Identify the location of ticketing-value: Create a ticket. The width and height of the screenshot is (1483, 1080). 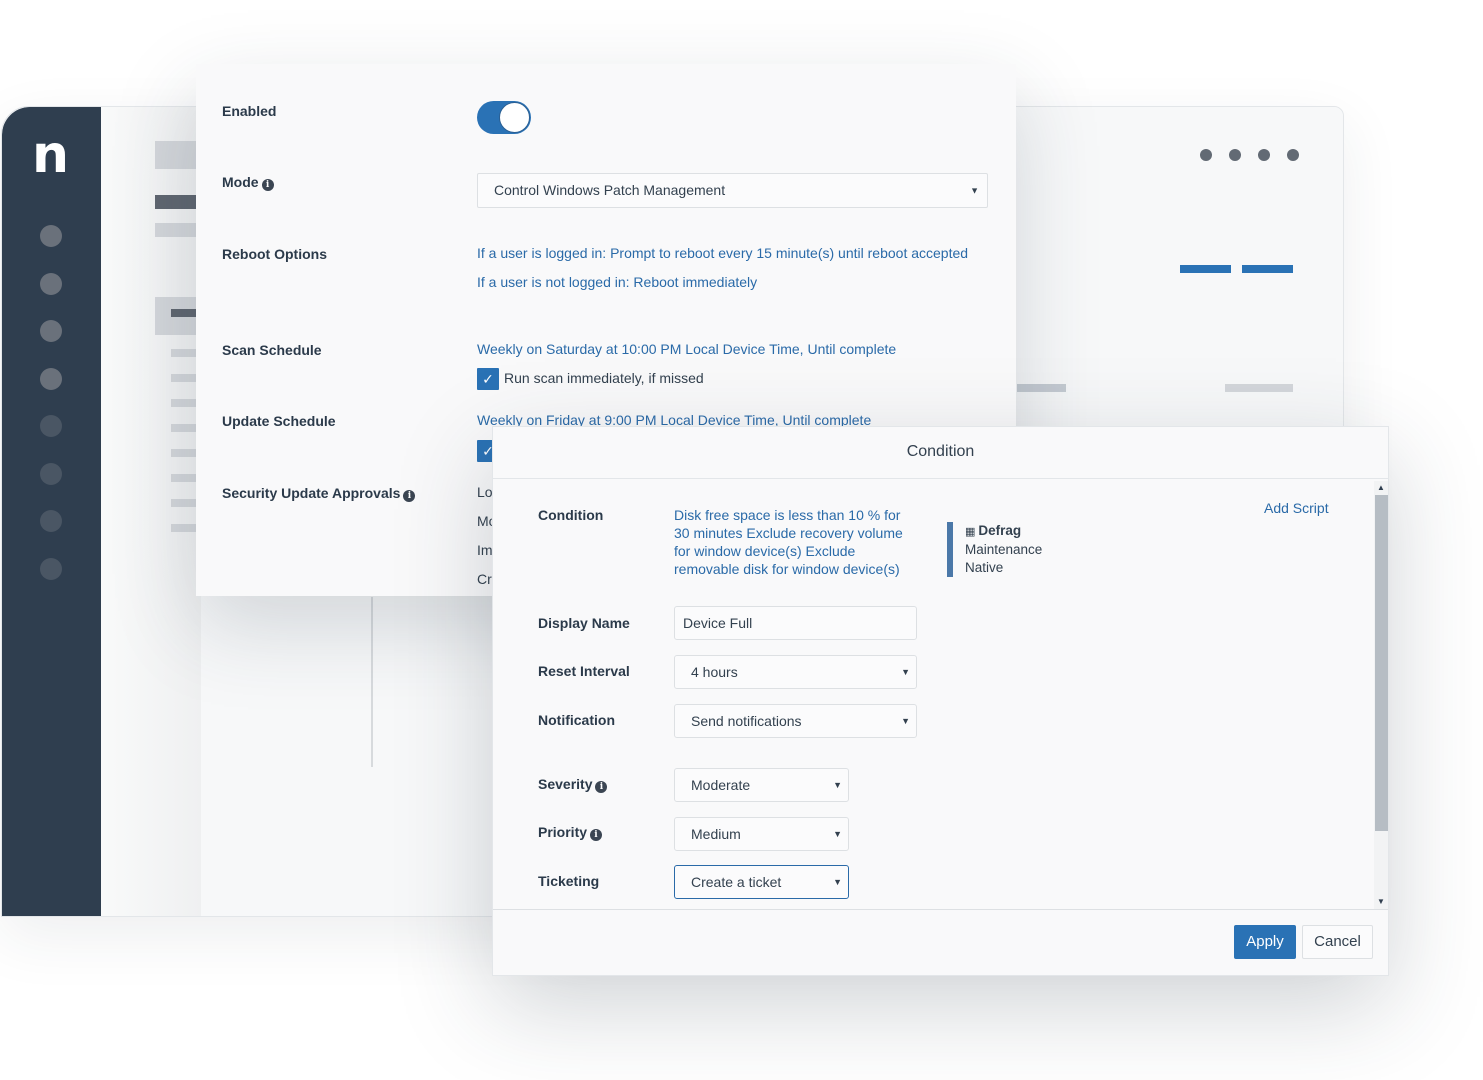
(736, 882).